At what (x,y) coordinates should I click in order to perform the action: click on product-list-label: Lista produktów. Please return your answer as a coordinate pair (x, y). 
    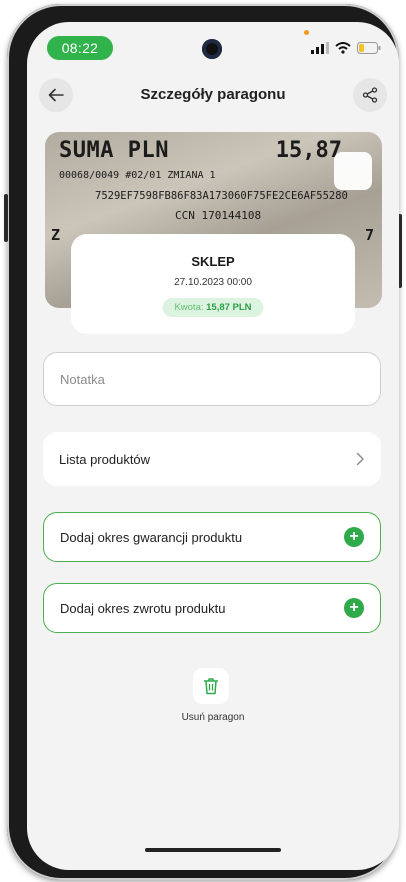
    Looking at the image, I should click on (105, 459).